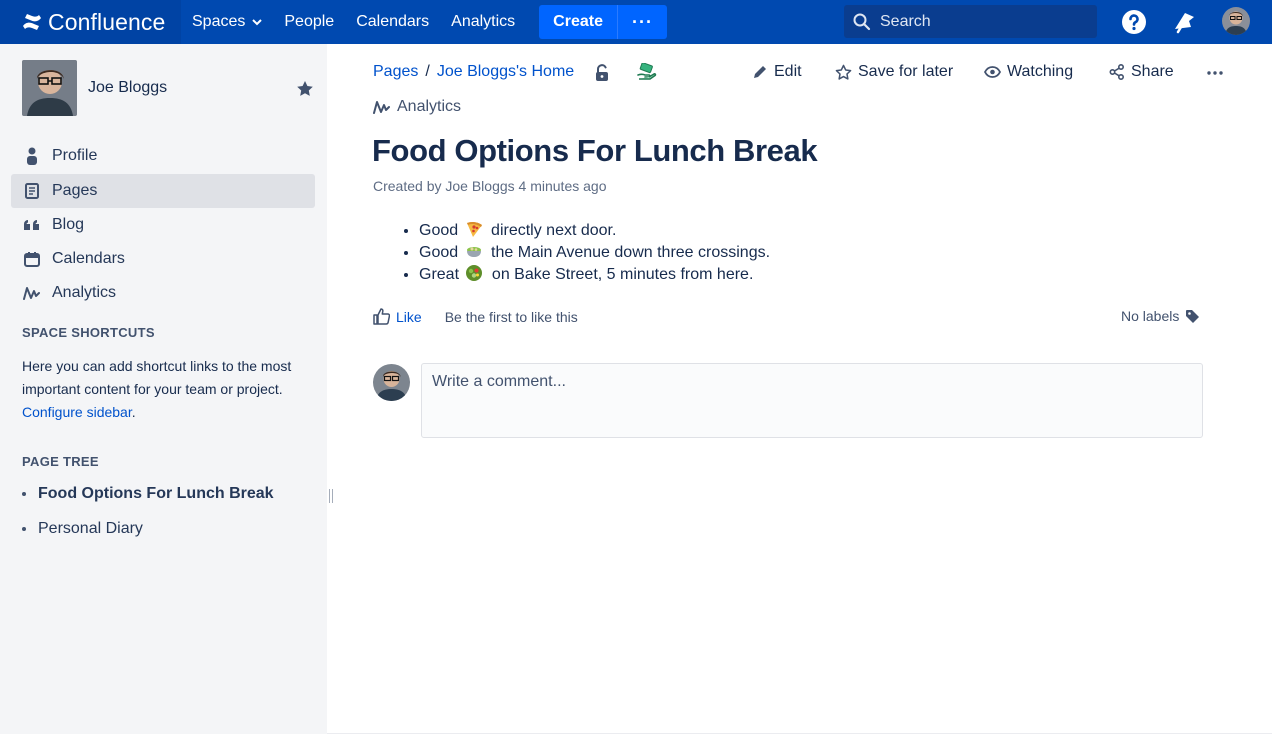 Image resolution: width=1272 pixels, height=734 pixels. Describe the element at coordinates (133, 412) in the screenshot. I see `shortcuts-period: .` at that location.